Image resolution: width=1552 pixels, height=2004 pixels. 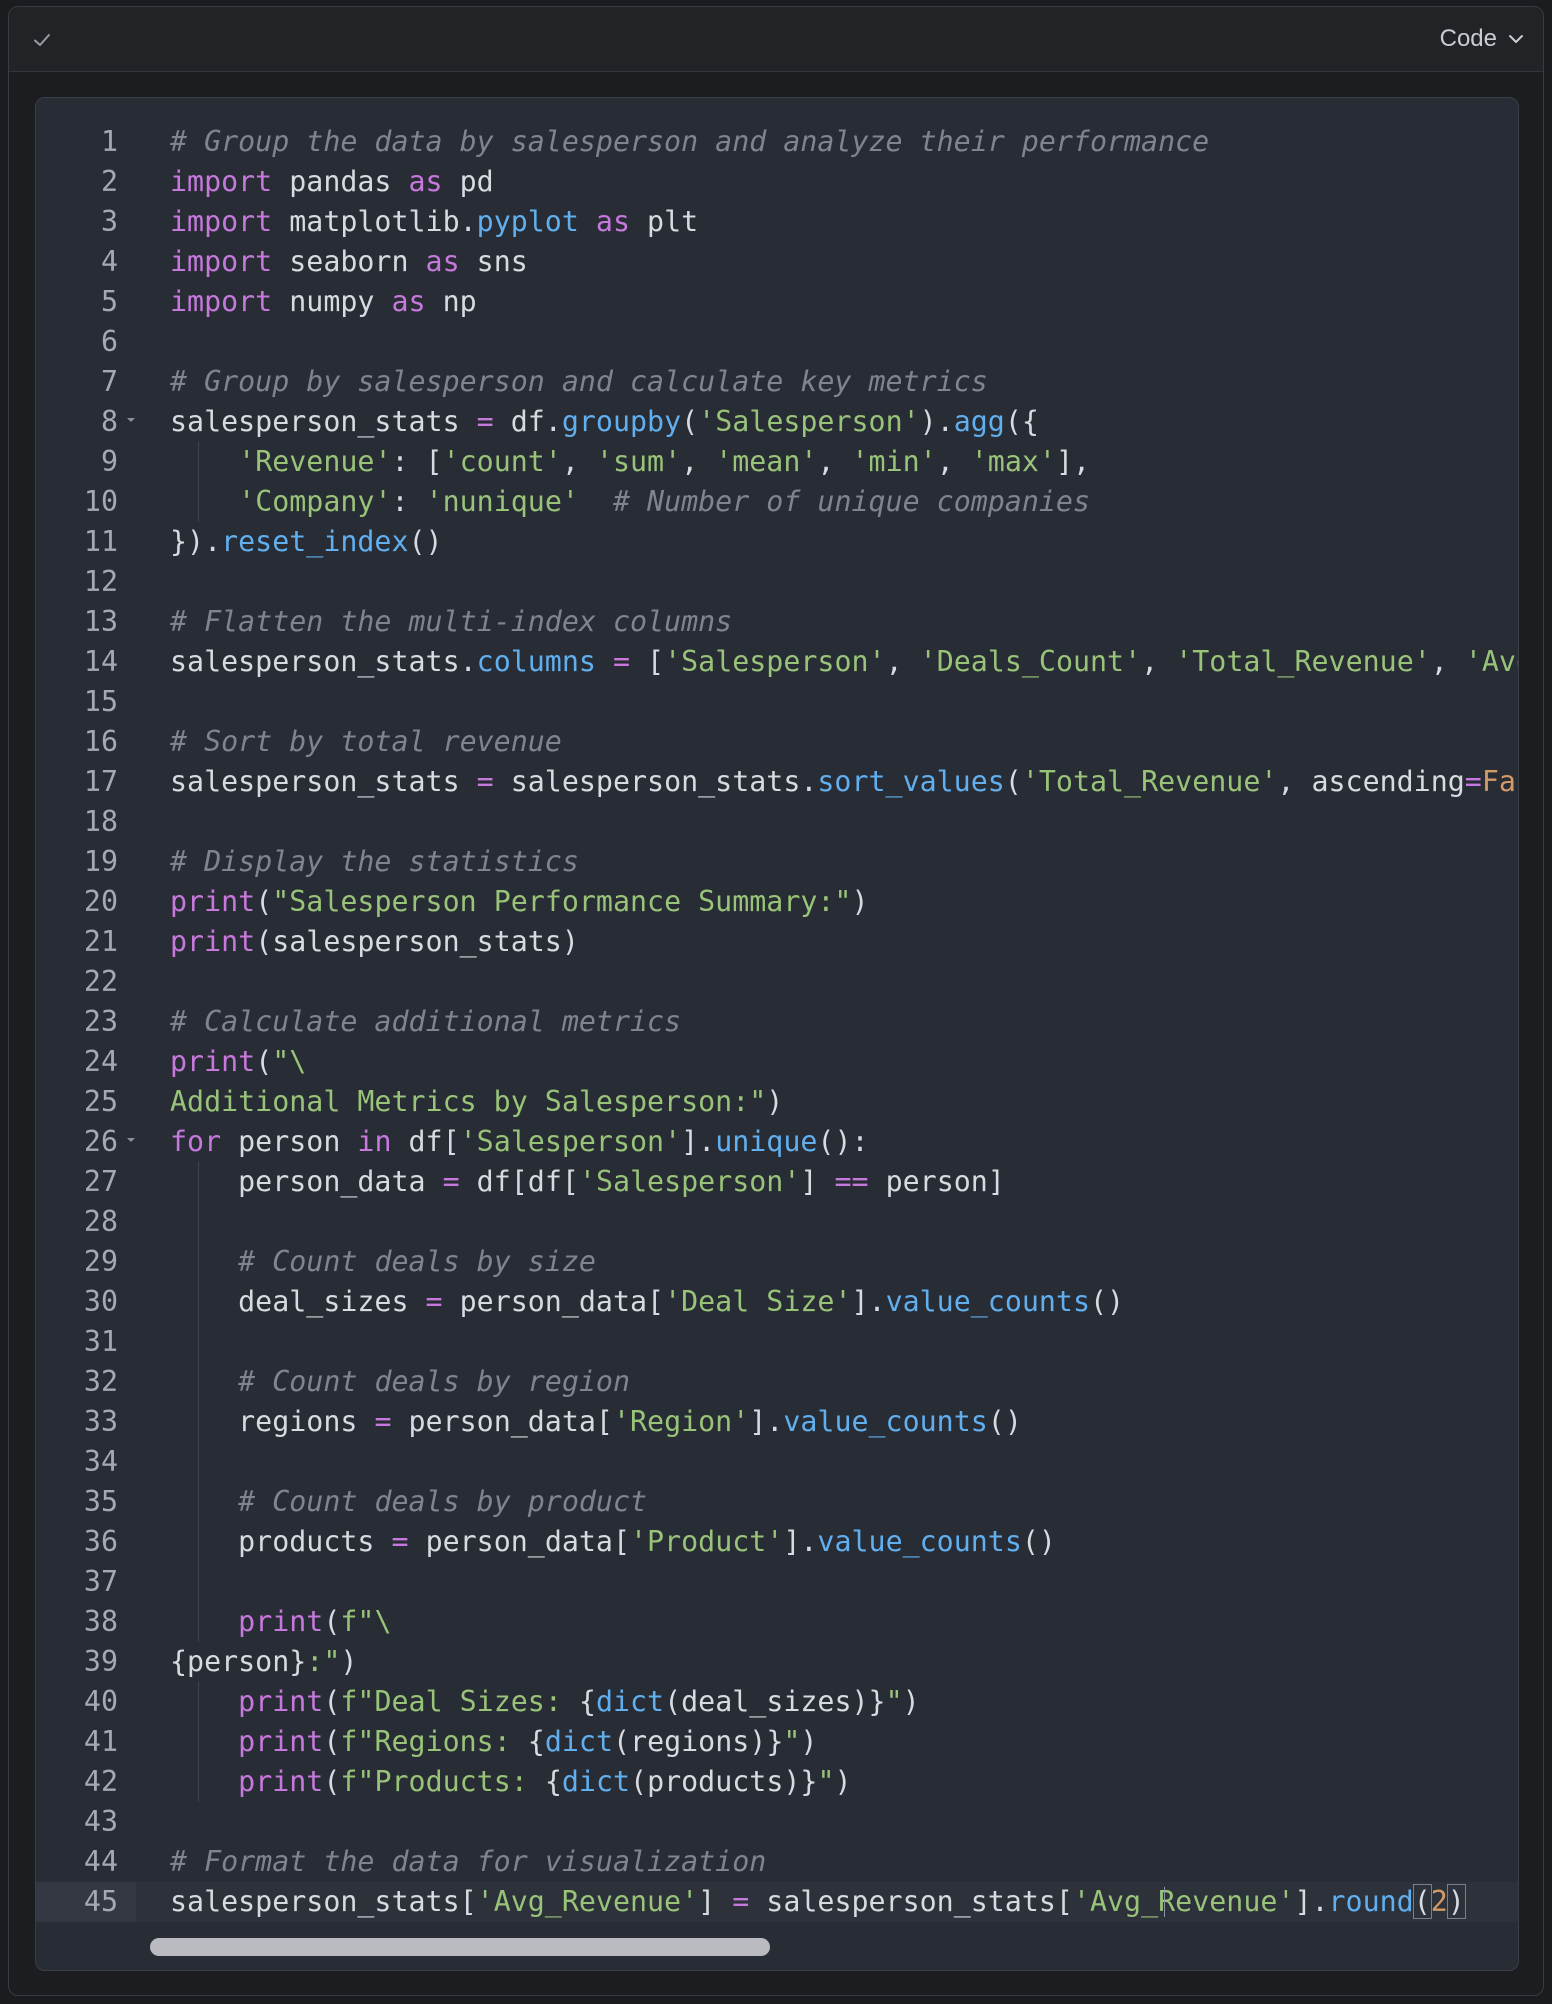 I want to click on code-token: f"Deal Sizes:, so click(x=459, y=1701).